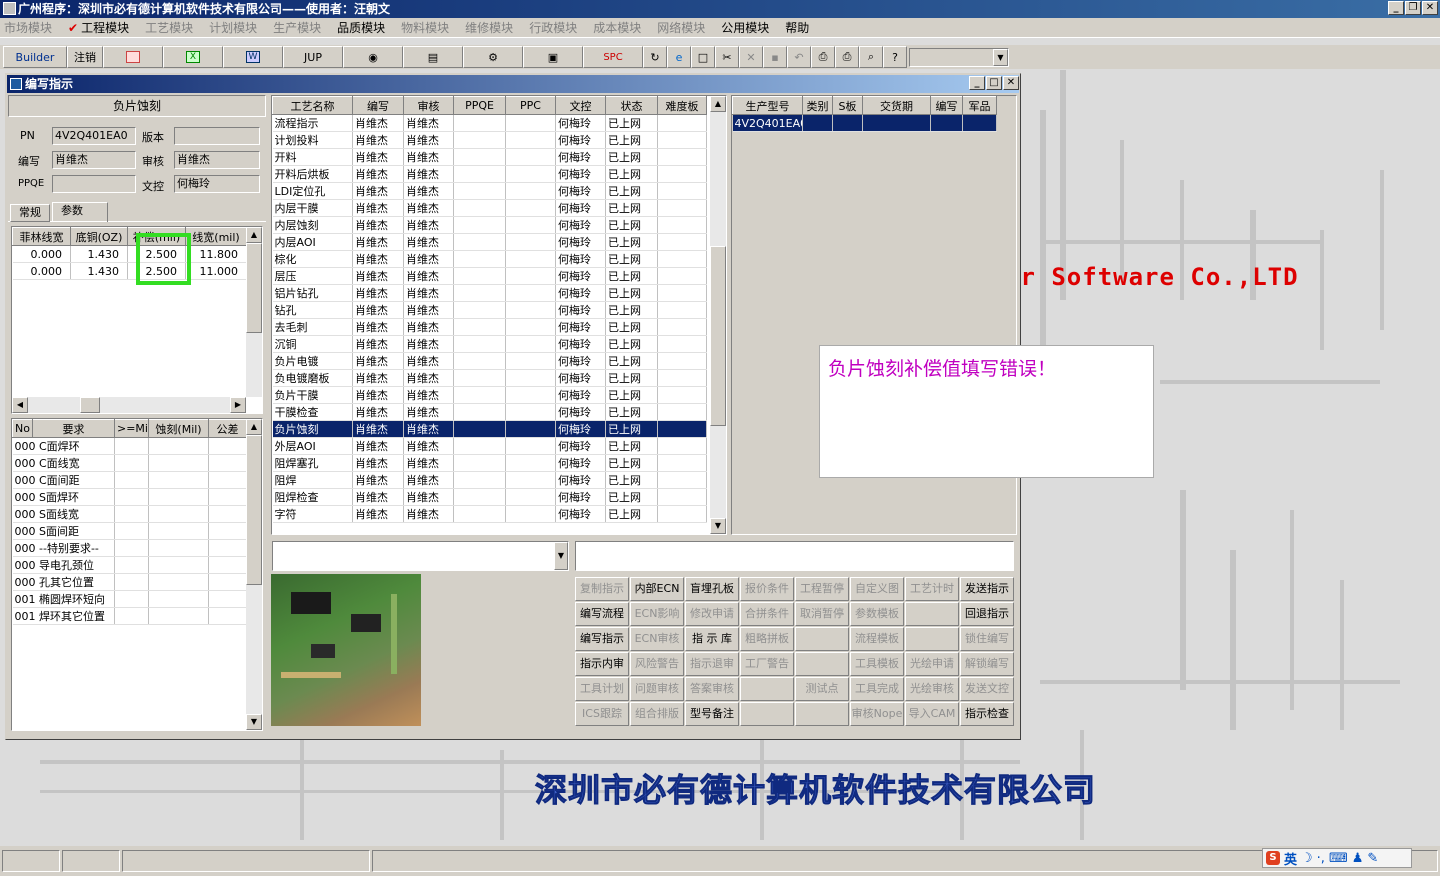 This screenshot has height=876, width=1440. Describe the element at coordinates (817, 105) in the screenshot. I see `column-header: 类别` at that location.